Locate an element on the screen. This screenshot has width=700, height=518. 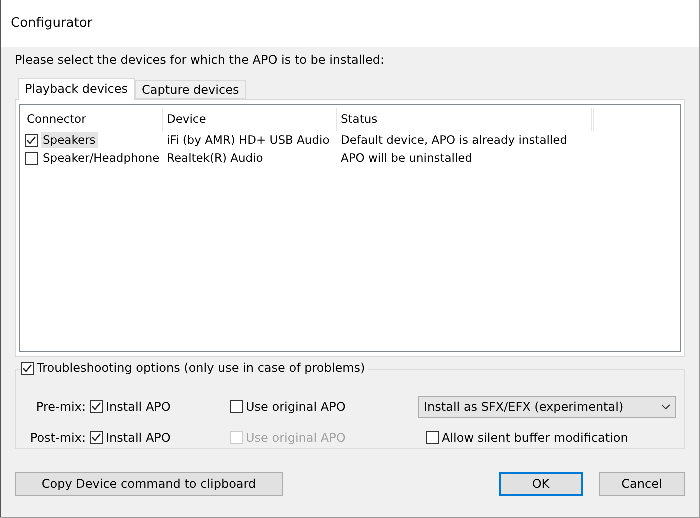
device-cell-text: iFi (by AMR) HD+ USB Audio is located at coordinates (248, 140).